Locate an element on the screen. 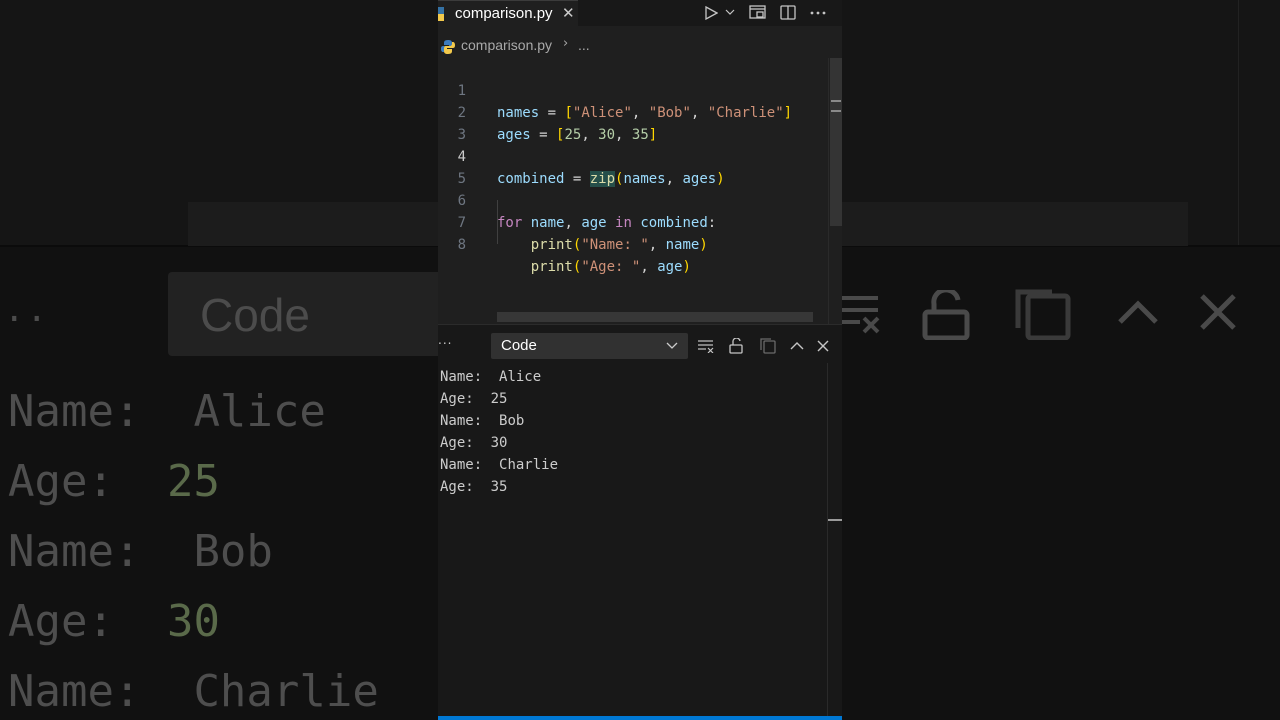 The width and height of the screenshot is (1280, 720). background-dropdown-label: Code is located at coordinates (255, 315).